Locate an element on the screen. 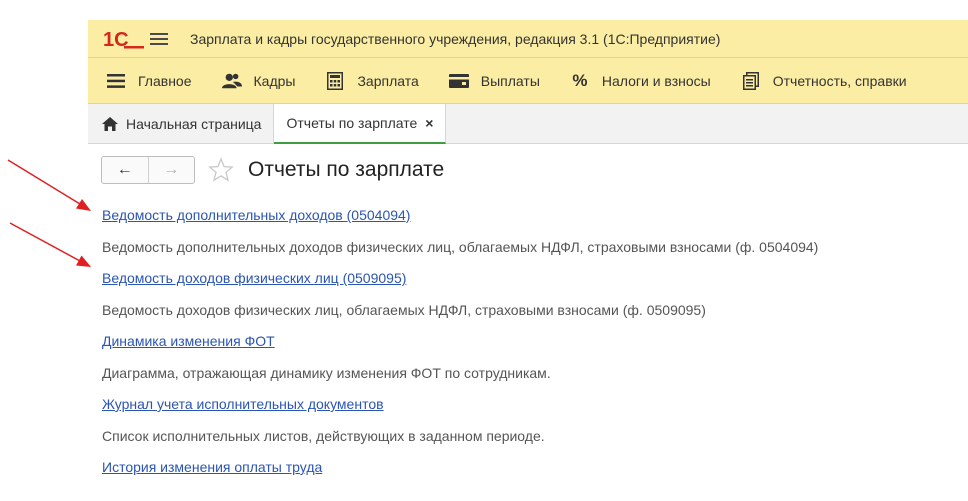  menu-lines-icon is located at coordinates (116, 81).